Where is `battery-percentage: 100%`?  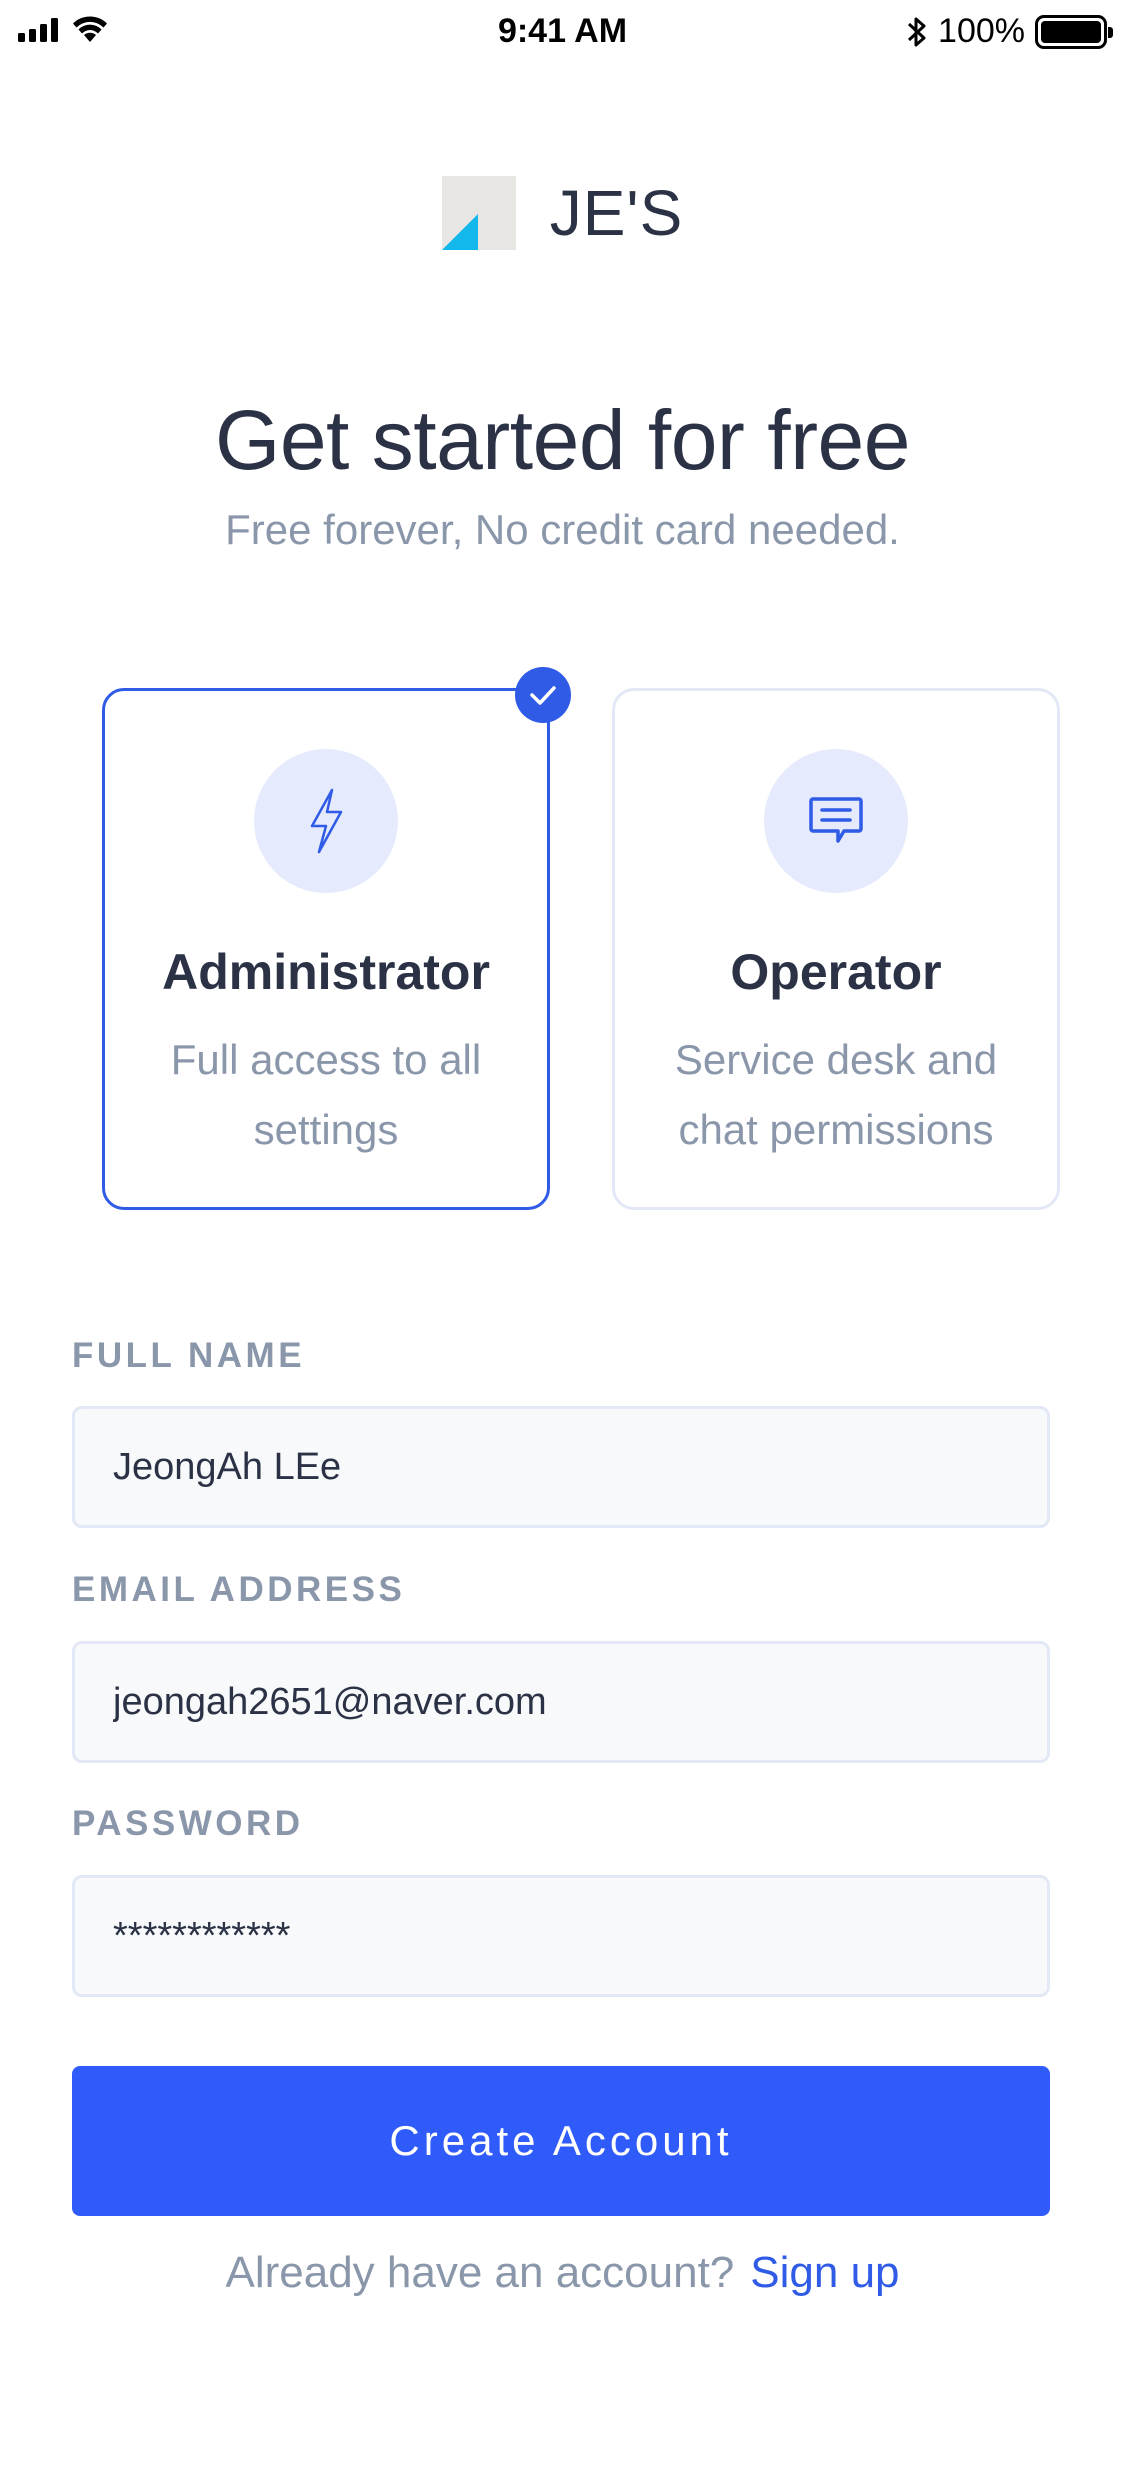 battery-percentage: 100% is located at coordinates (981, 31).